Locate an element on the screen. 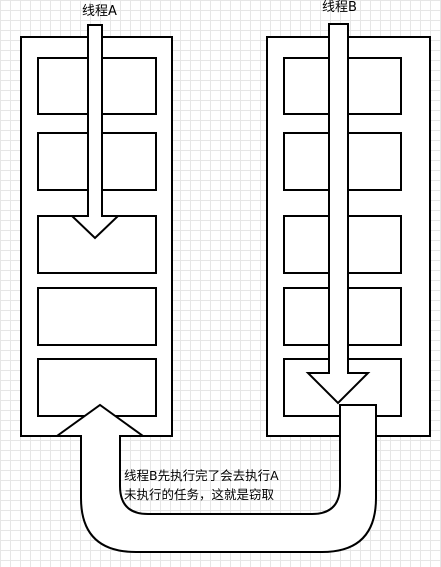  work-stealing-note: 线程B先执行完了会去执行A 未执行的任务，这就是窃取 is located at coordinates (201, 485).